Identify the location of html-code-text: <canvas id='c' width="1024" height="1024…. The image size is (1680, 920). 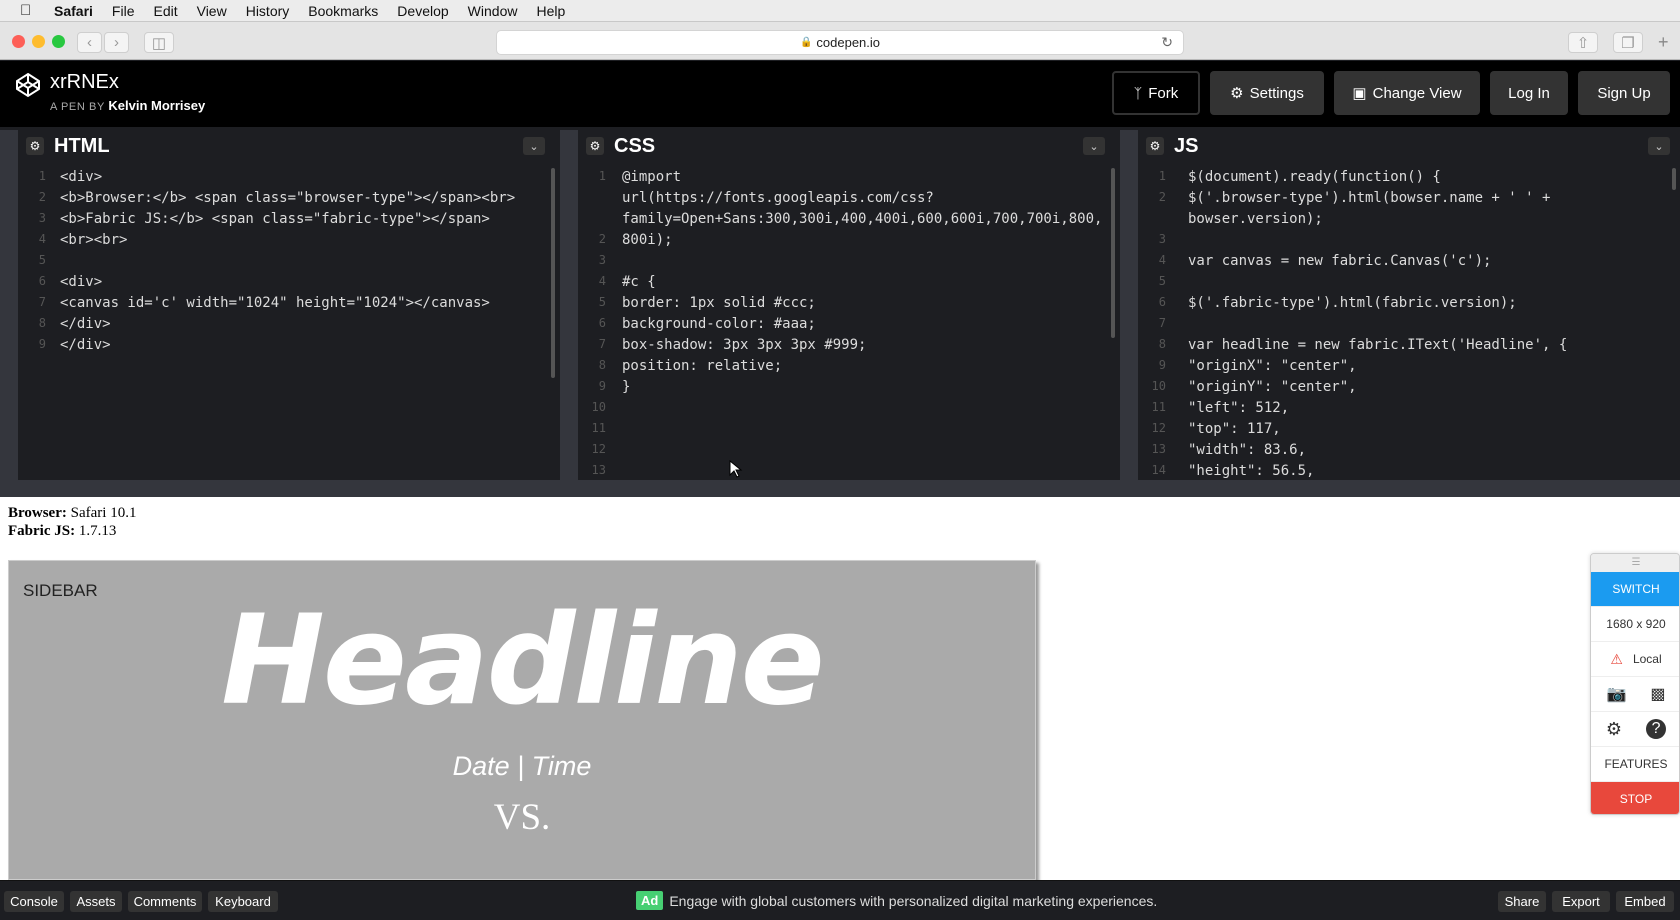
(275, 303).